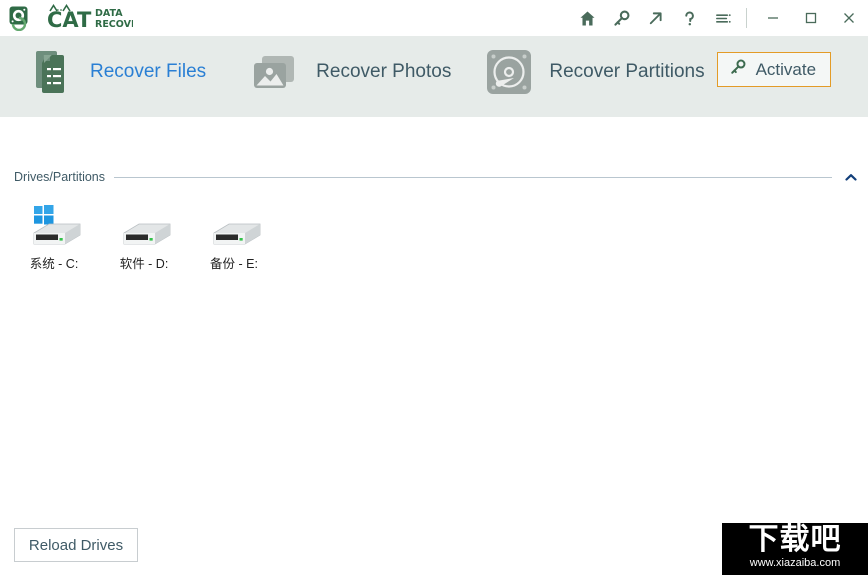 The width and height of the screenshot is (868, 575). What do you see at coordinates (773, 18) in the screenshot?
I see `minimize-button` at bounding box center [773, 18].